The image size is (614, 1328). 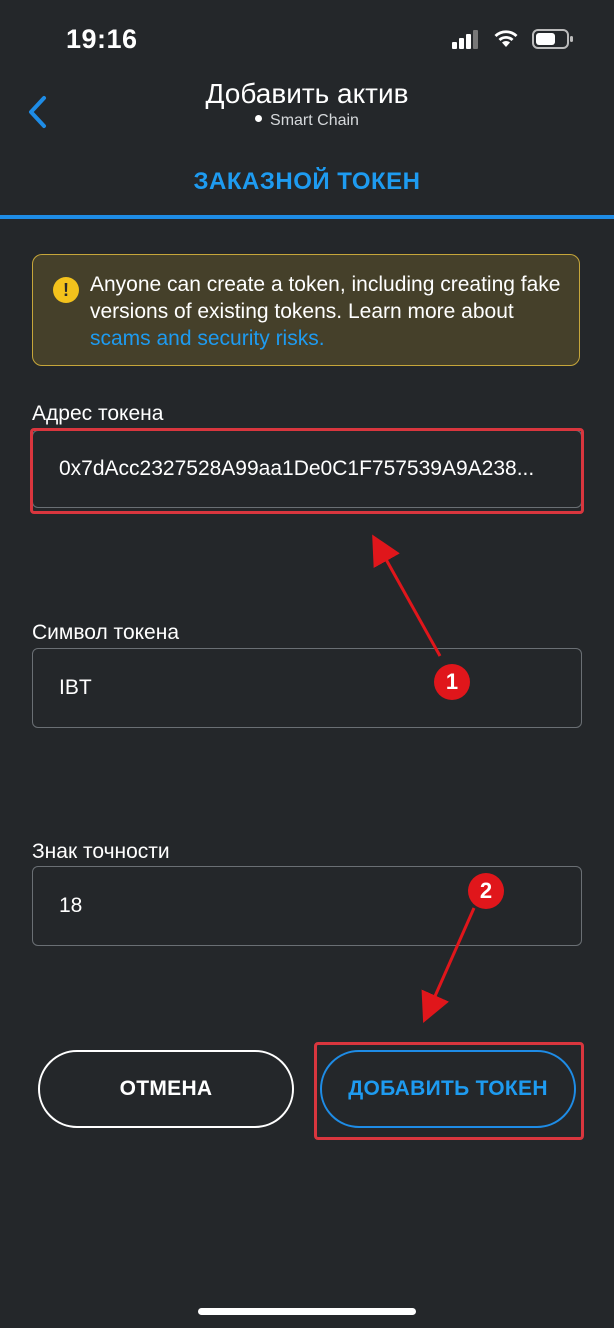 I want to click on home-indicator, so click(x=307, y=1311).